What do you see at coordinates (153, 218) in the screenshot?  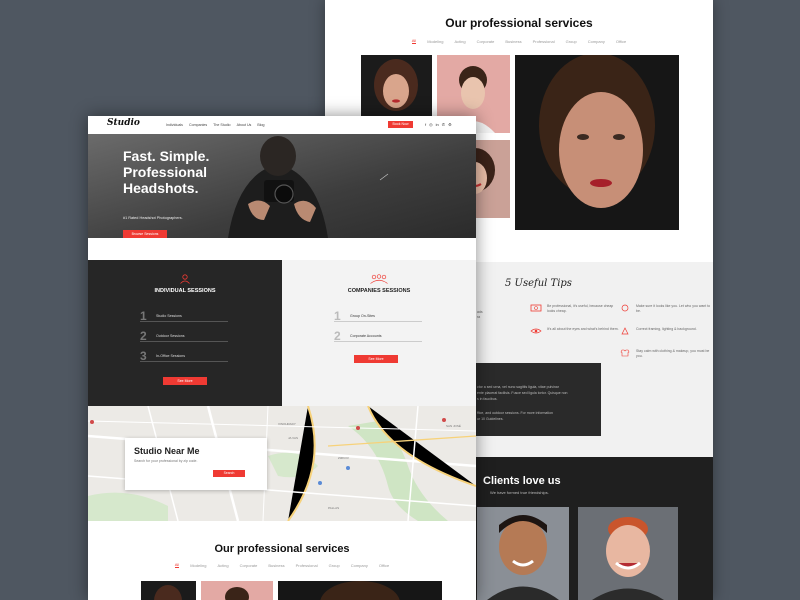 I see `hero-tagline: #1 Rated Headshot Photographers.` at bounding box center [153, 218].